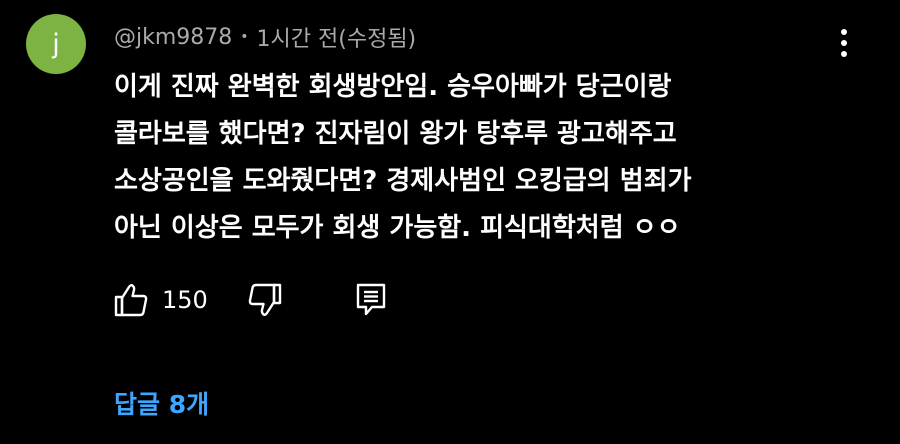  I want to click on more-options-button, so click(844, 42).